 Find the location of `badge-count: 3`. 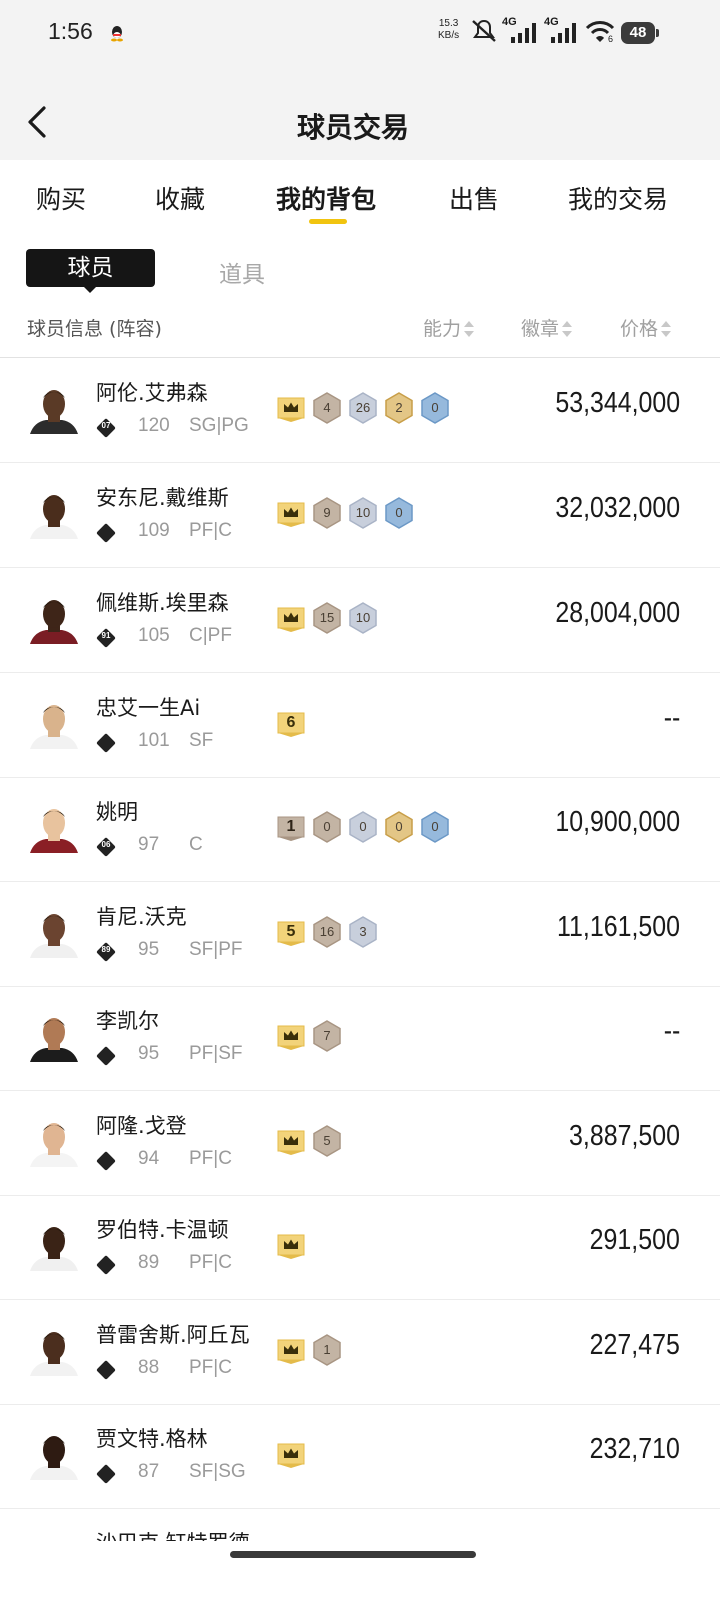

badge-count: 3 is located at coordinates (363, 931).